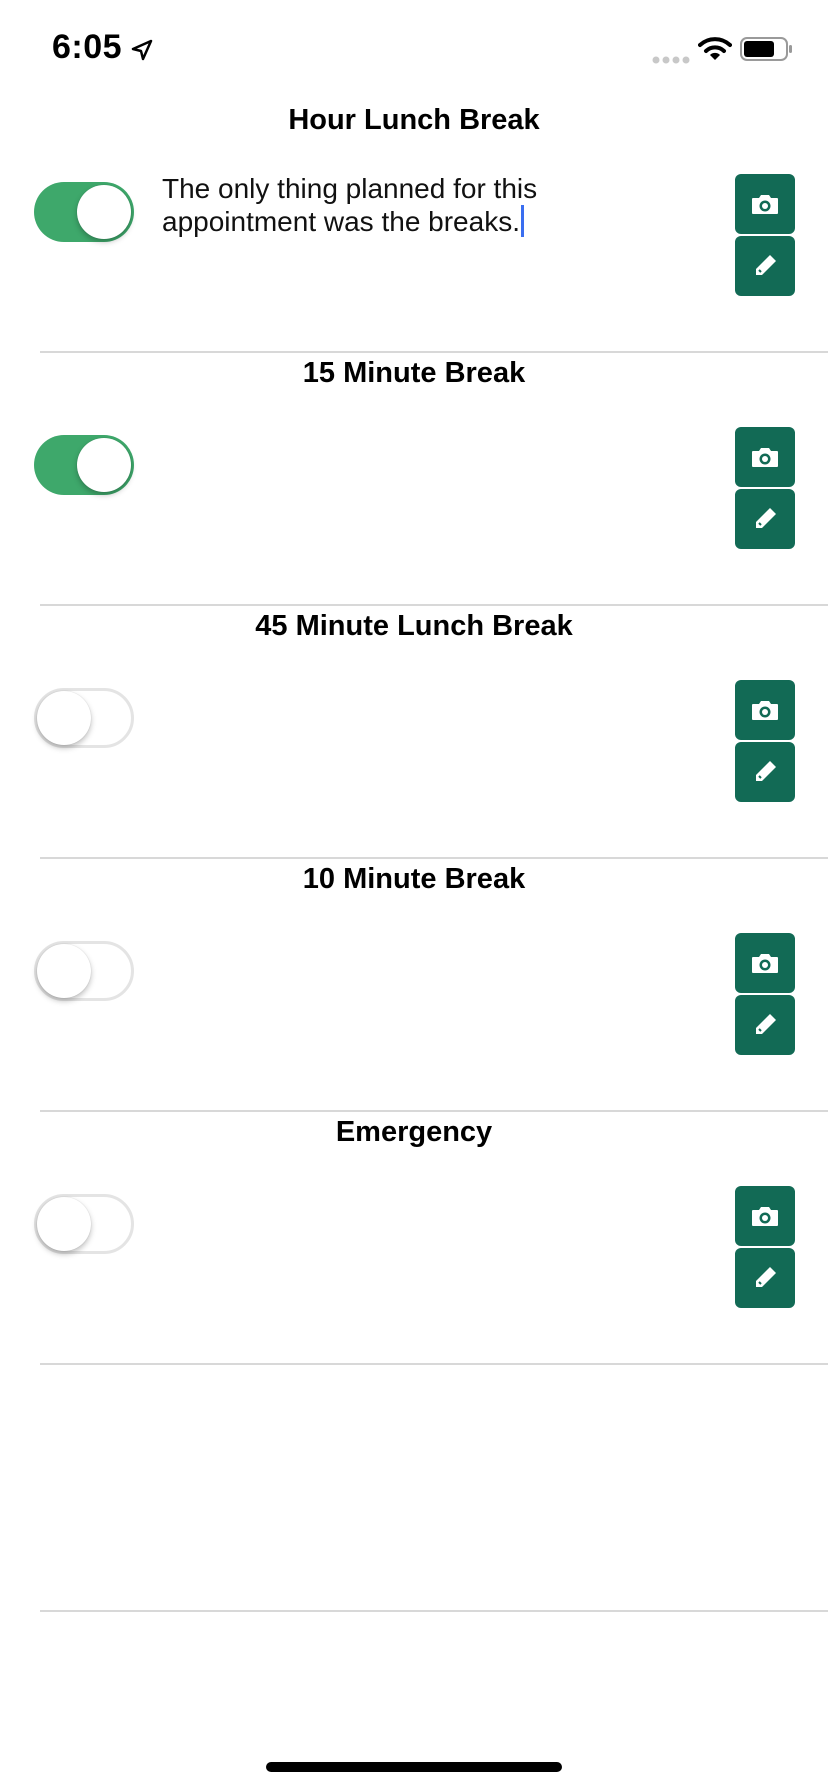 This screenshot has height=1792, width=828. What do you see at coordinates (414, 985) in the screenshot?
I see `list-item: 10 Minute Break` at bounding box center [414, 985].